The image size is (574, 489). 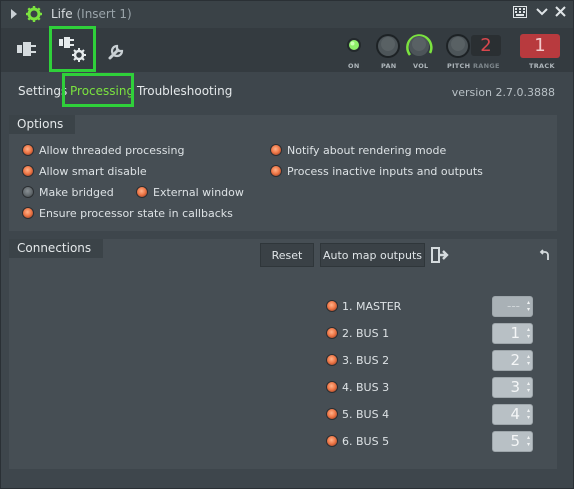 What do you see at coordinates (184, 91) in the screenshot?
I see `tab-troubleshooting: Troubleshooting` at bounding box center [184, 91].